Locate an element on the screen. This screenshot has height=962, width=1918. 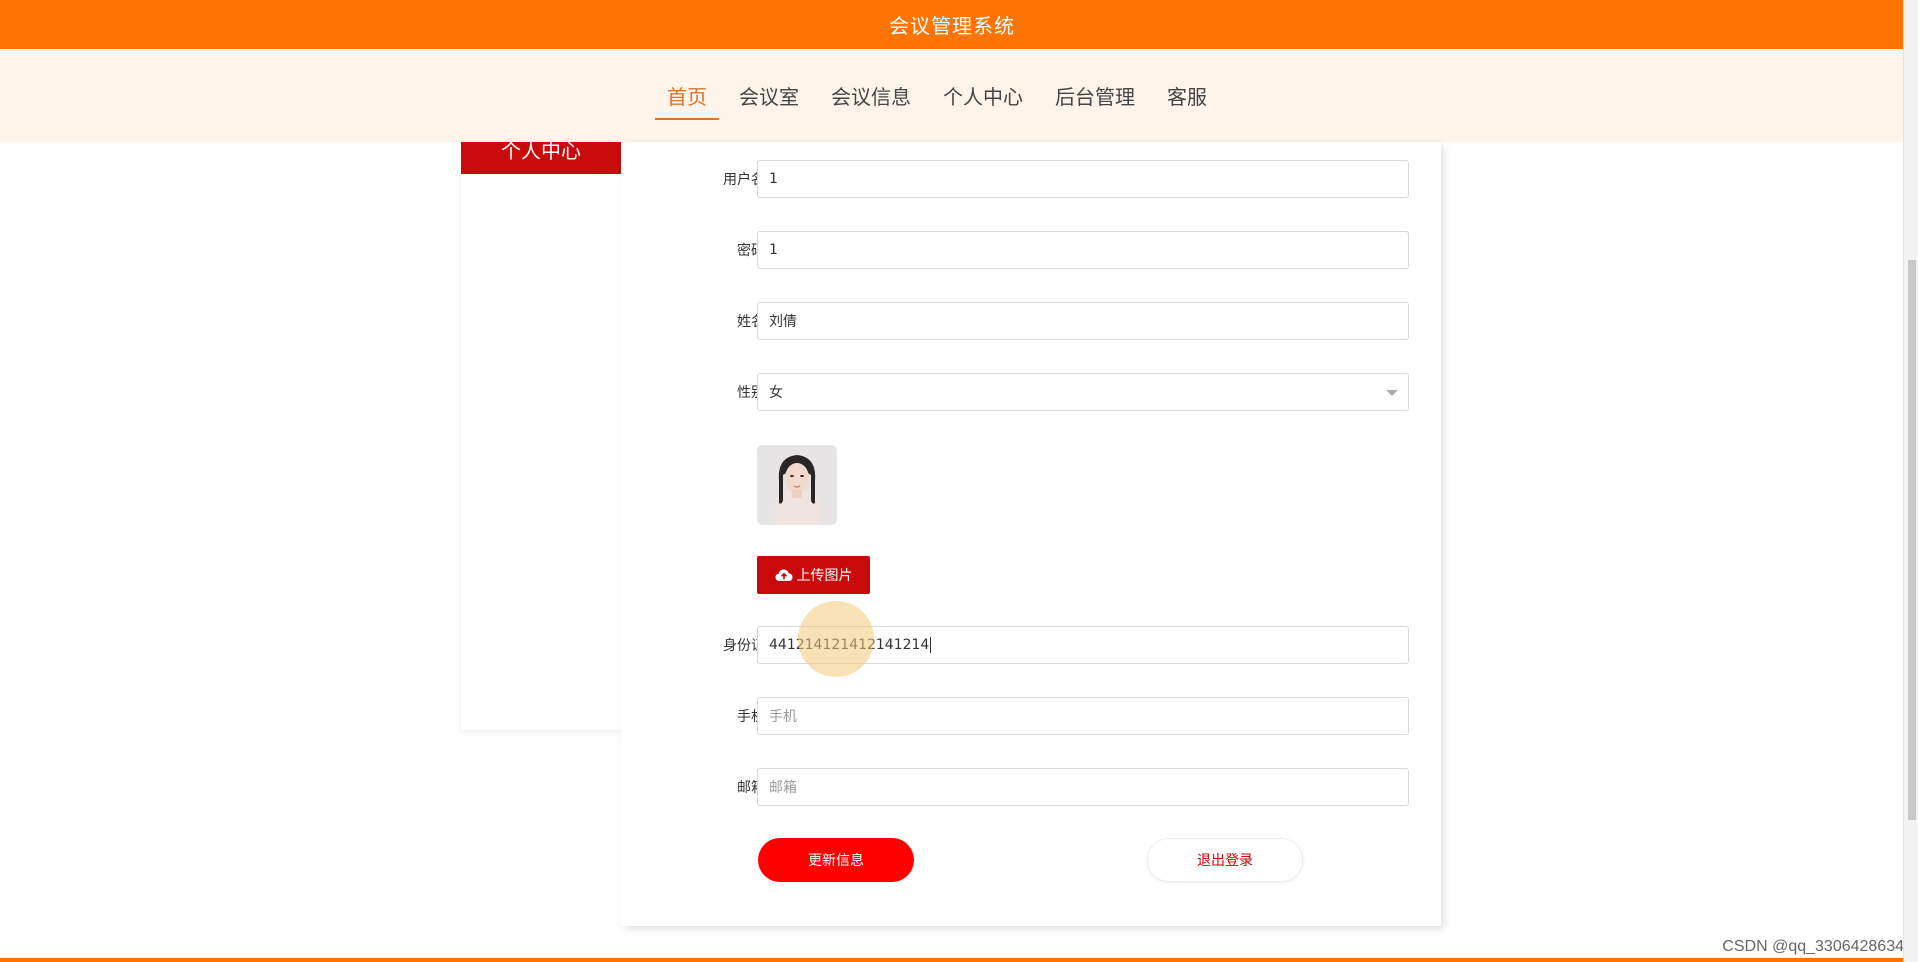
cloud-upload-icon is located at coordinates (783, 575).